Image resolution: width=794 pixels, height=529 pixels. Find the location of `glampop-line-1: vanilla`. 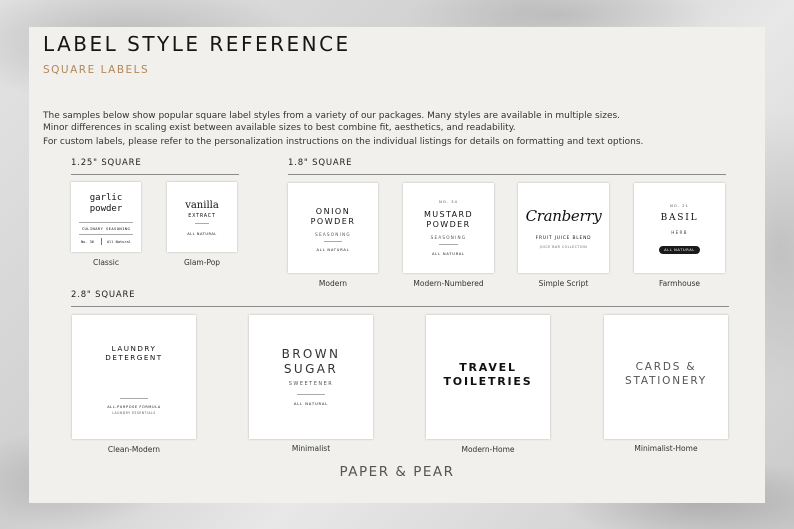

glampop-line-1: vanilla is located at coordinates (202, 205).